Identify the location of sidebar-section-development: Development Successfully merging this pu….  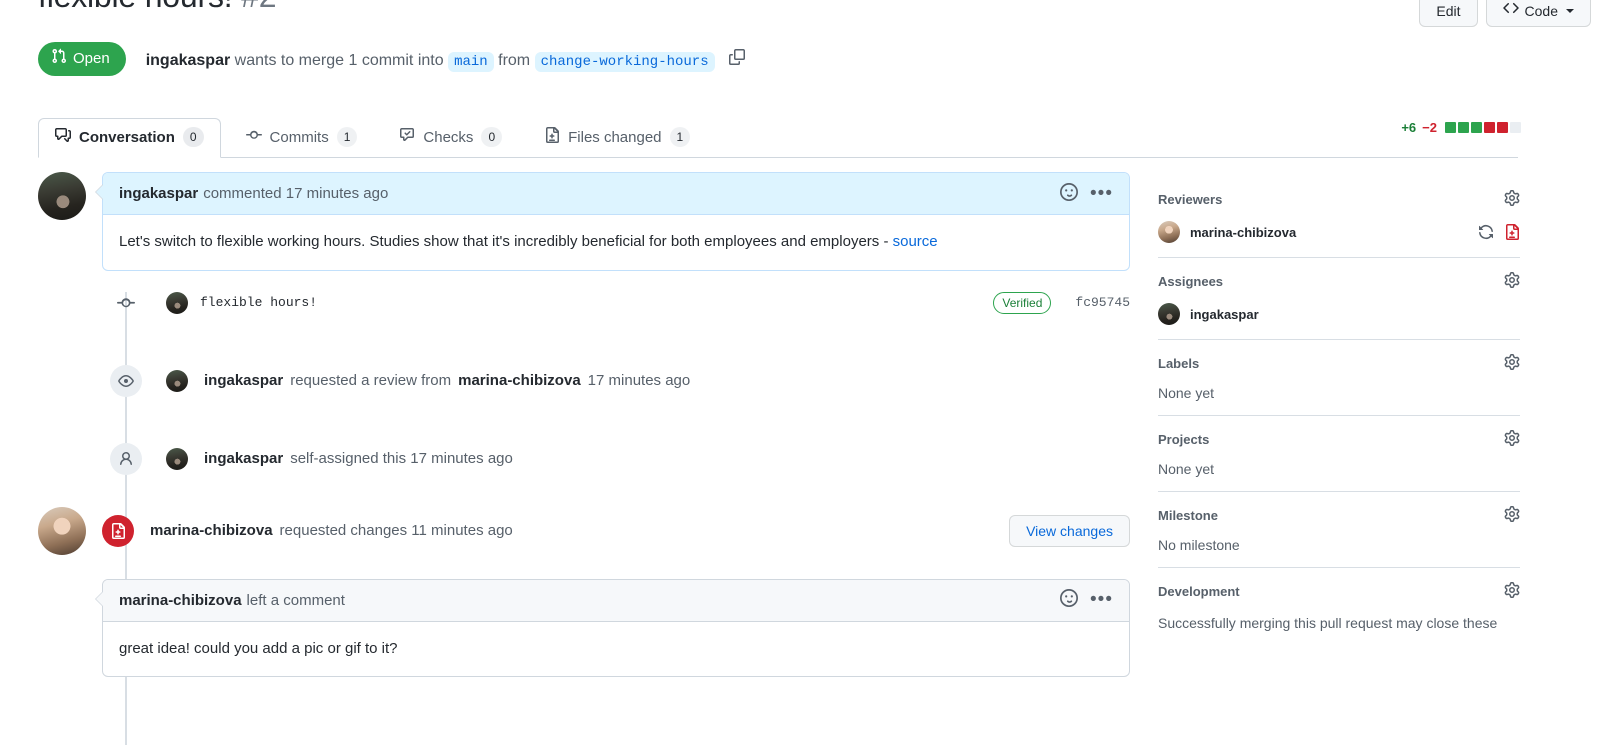
(1339, 614).